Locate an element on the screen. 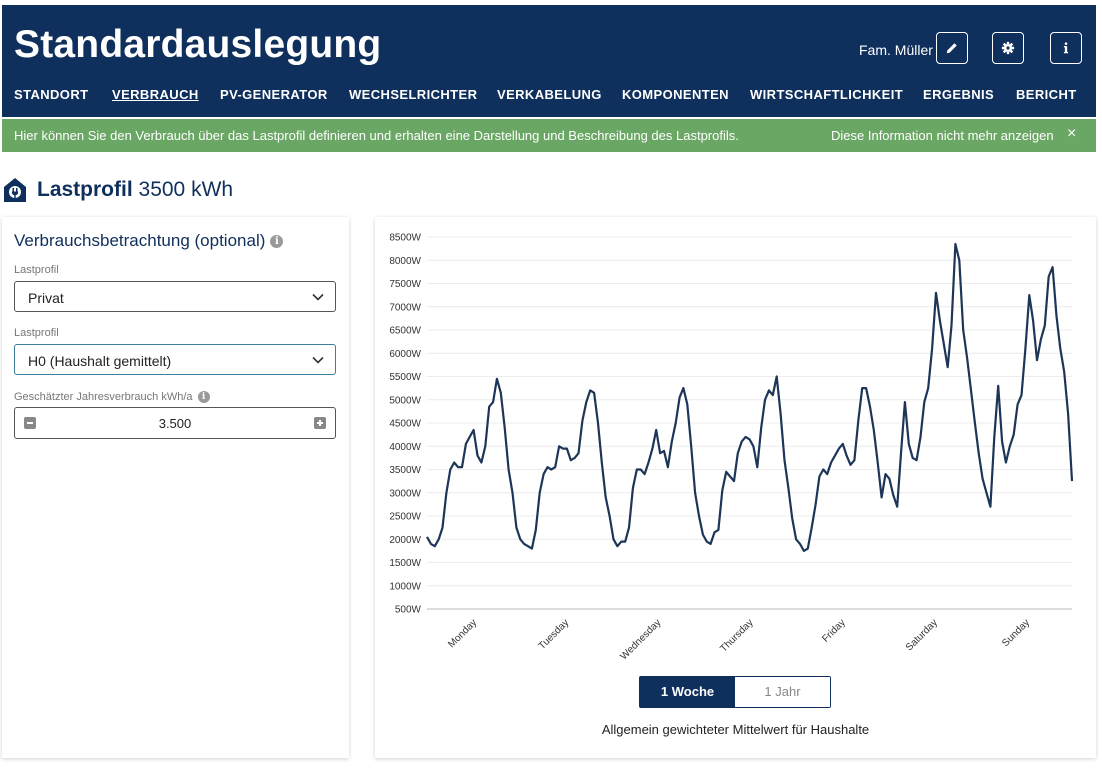 This screenshot has width=1102, height=768. y-tick-label: 4500W is located at coordinates (405, 424).